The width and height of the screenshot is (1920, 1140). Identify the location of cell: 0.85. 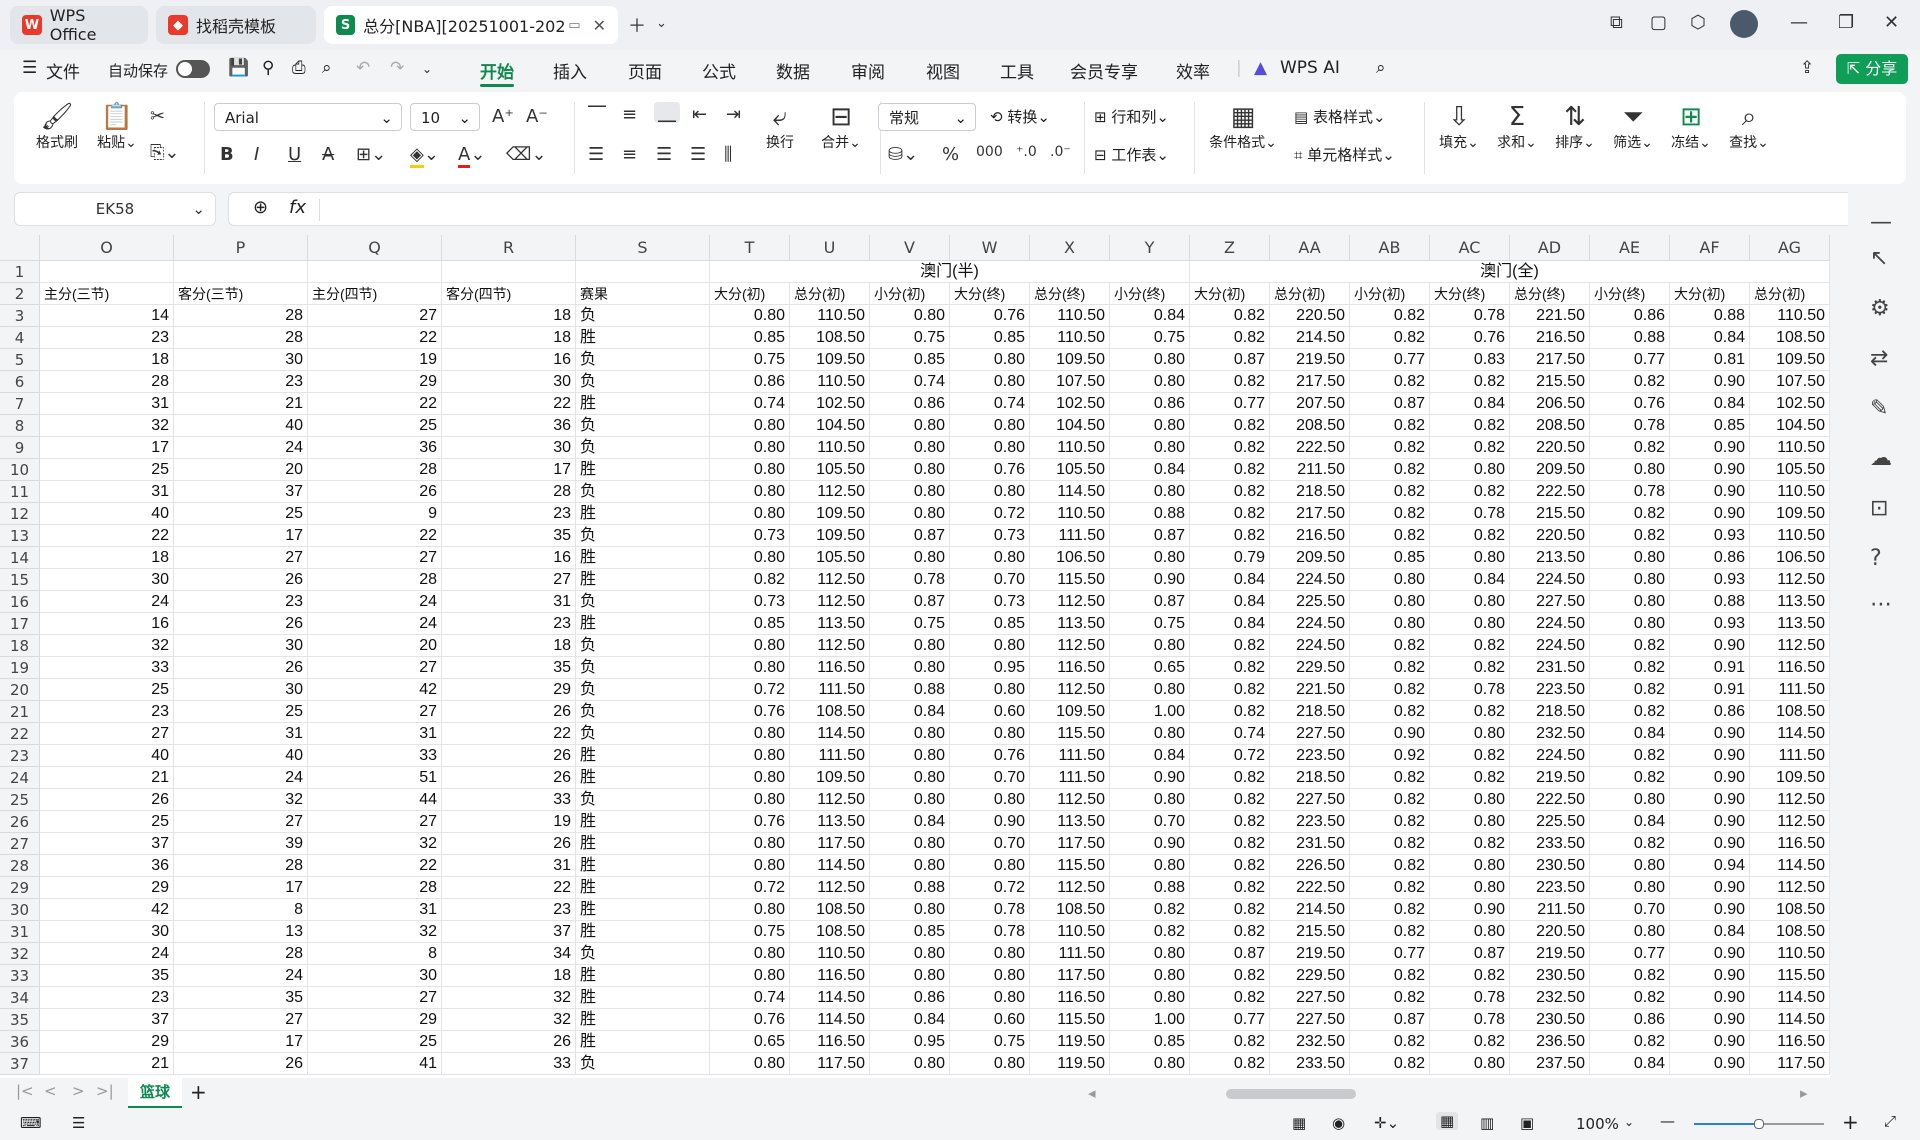
(750, 624).